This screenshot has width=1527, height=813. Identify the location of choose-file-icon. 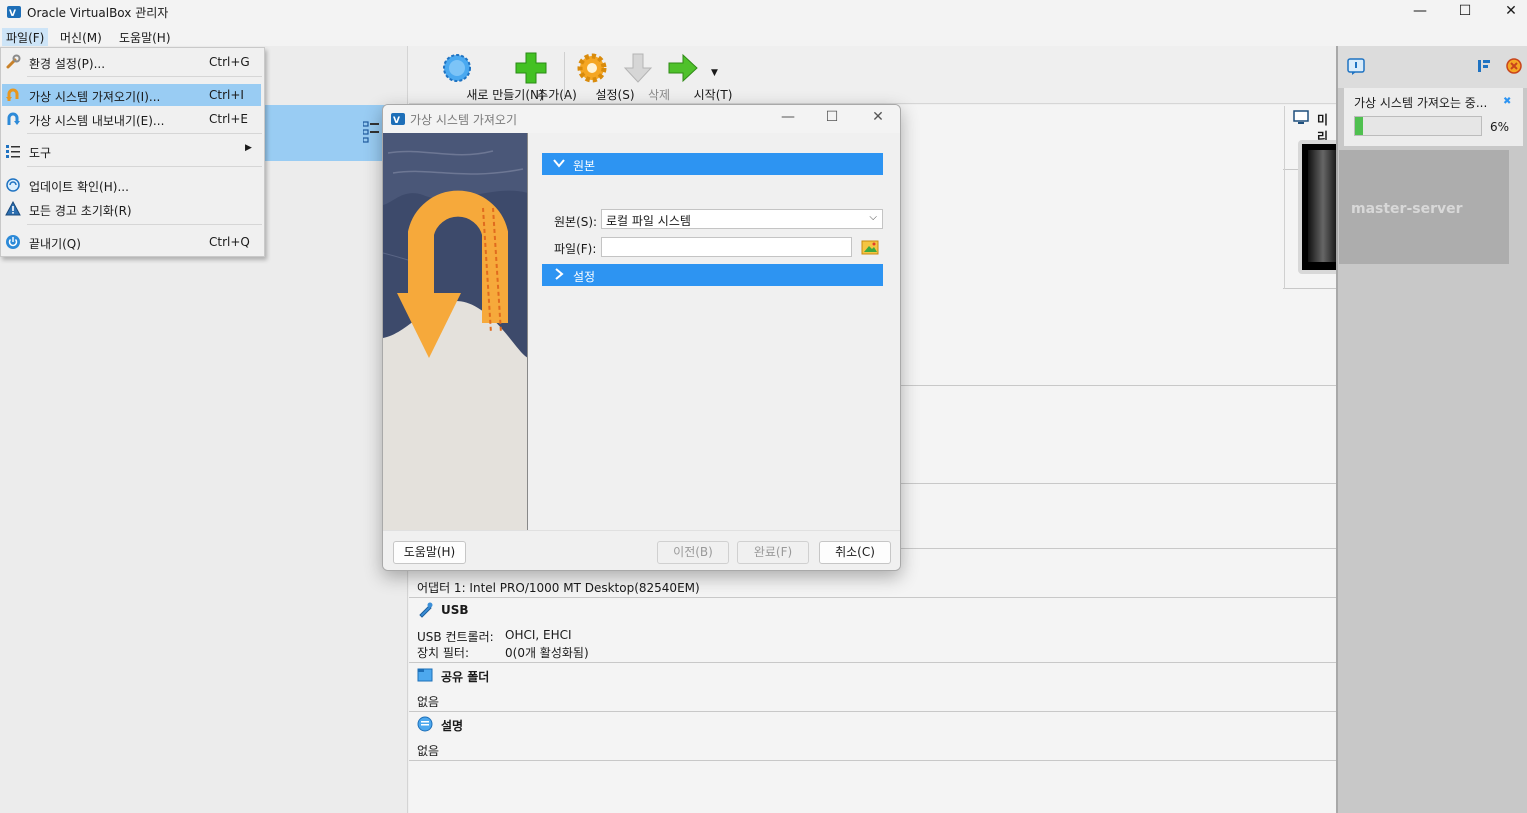
(870, 247).